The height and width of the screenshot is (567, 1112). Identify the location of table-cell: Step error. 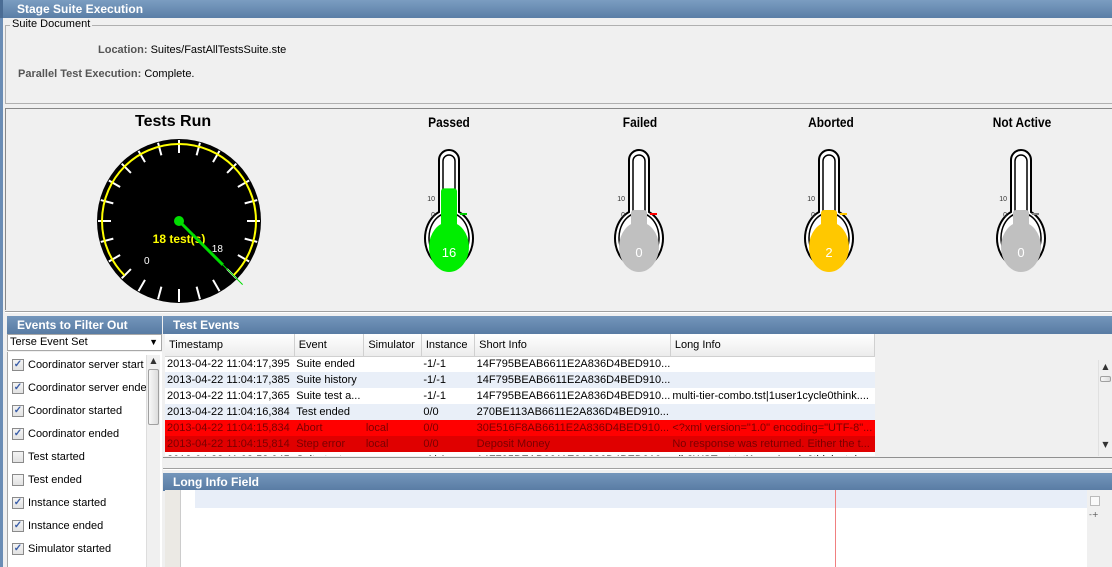
(329, 444).